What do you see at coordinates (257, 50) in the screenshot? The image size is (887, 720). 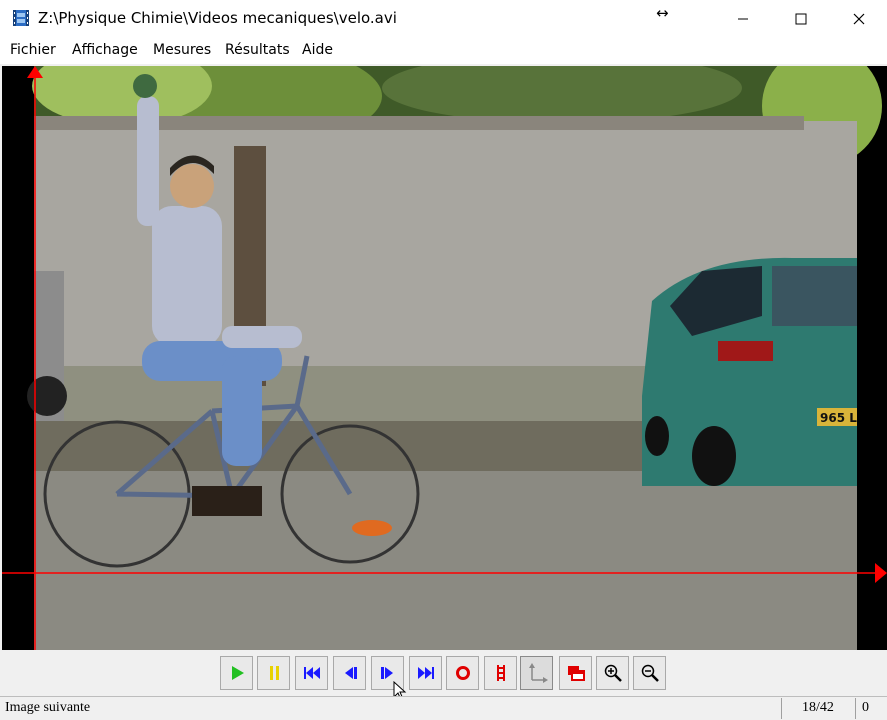 I see `menu-resultats: Résultats` at bounding box center [257, 50].